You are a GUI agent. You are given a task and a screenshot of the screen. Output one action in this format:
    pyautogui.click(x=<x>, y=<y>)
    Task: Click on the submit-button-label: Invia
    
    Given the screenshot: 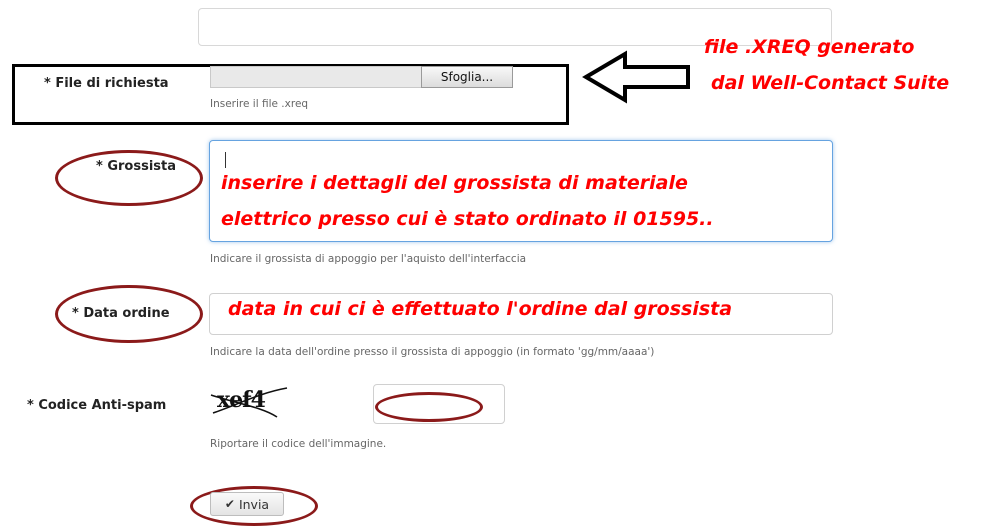 What is the action you would take?
    pyautogui.click(x=254, y=504)
    